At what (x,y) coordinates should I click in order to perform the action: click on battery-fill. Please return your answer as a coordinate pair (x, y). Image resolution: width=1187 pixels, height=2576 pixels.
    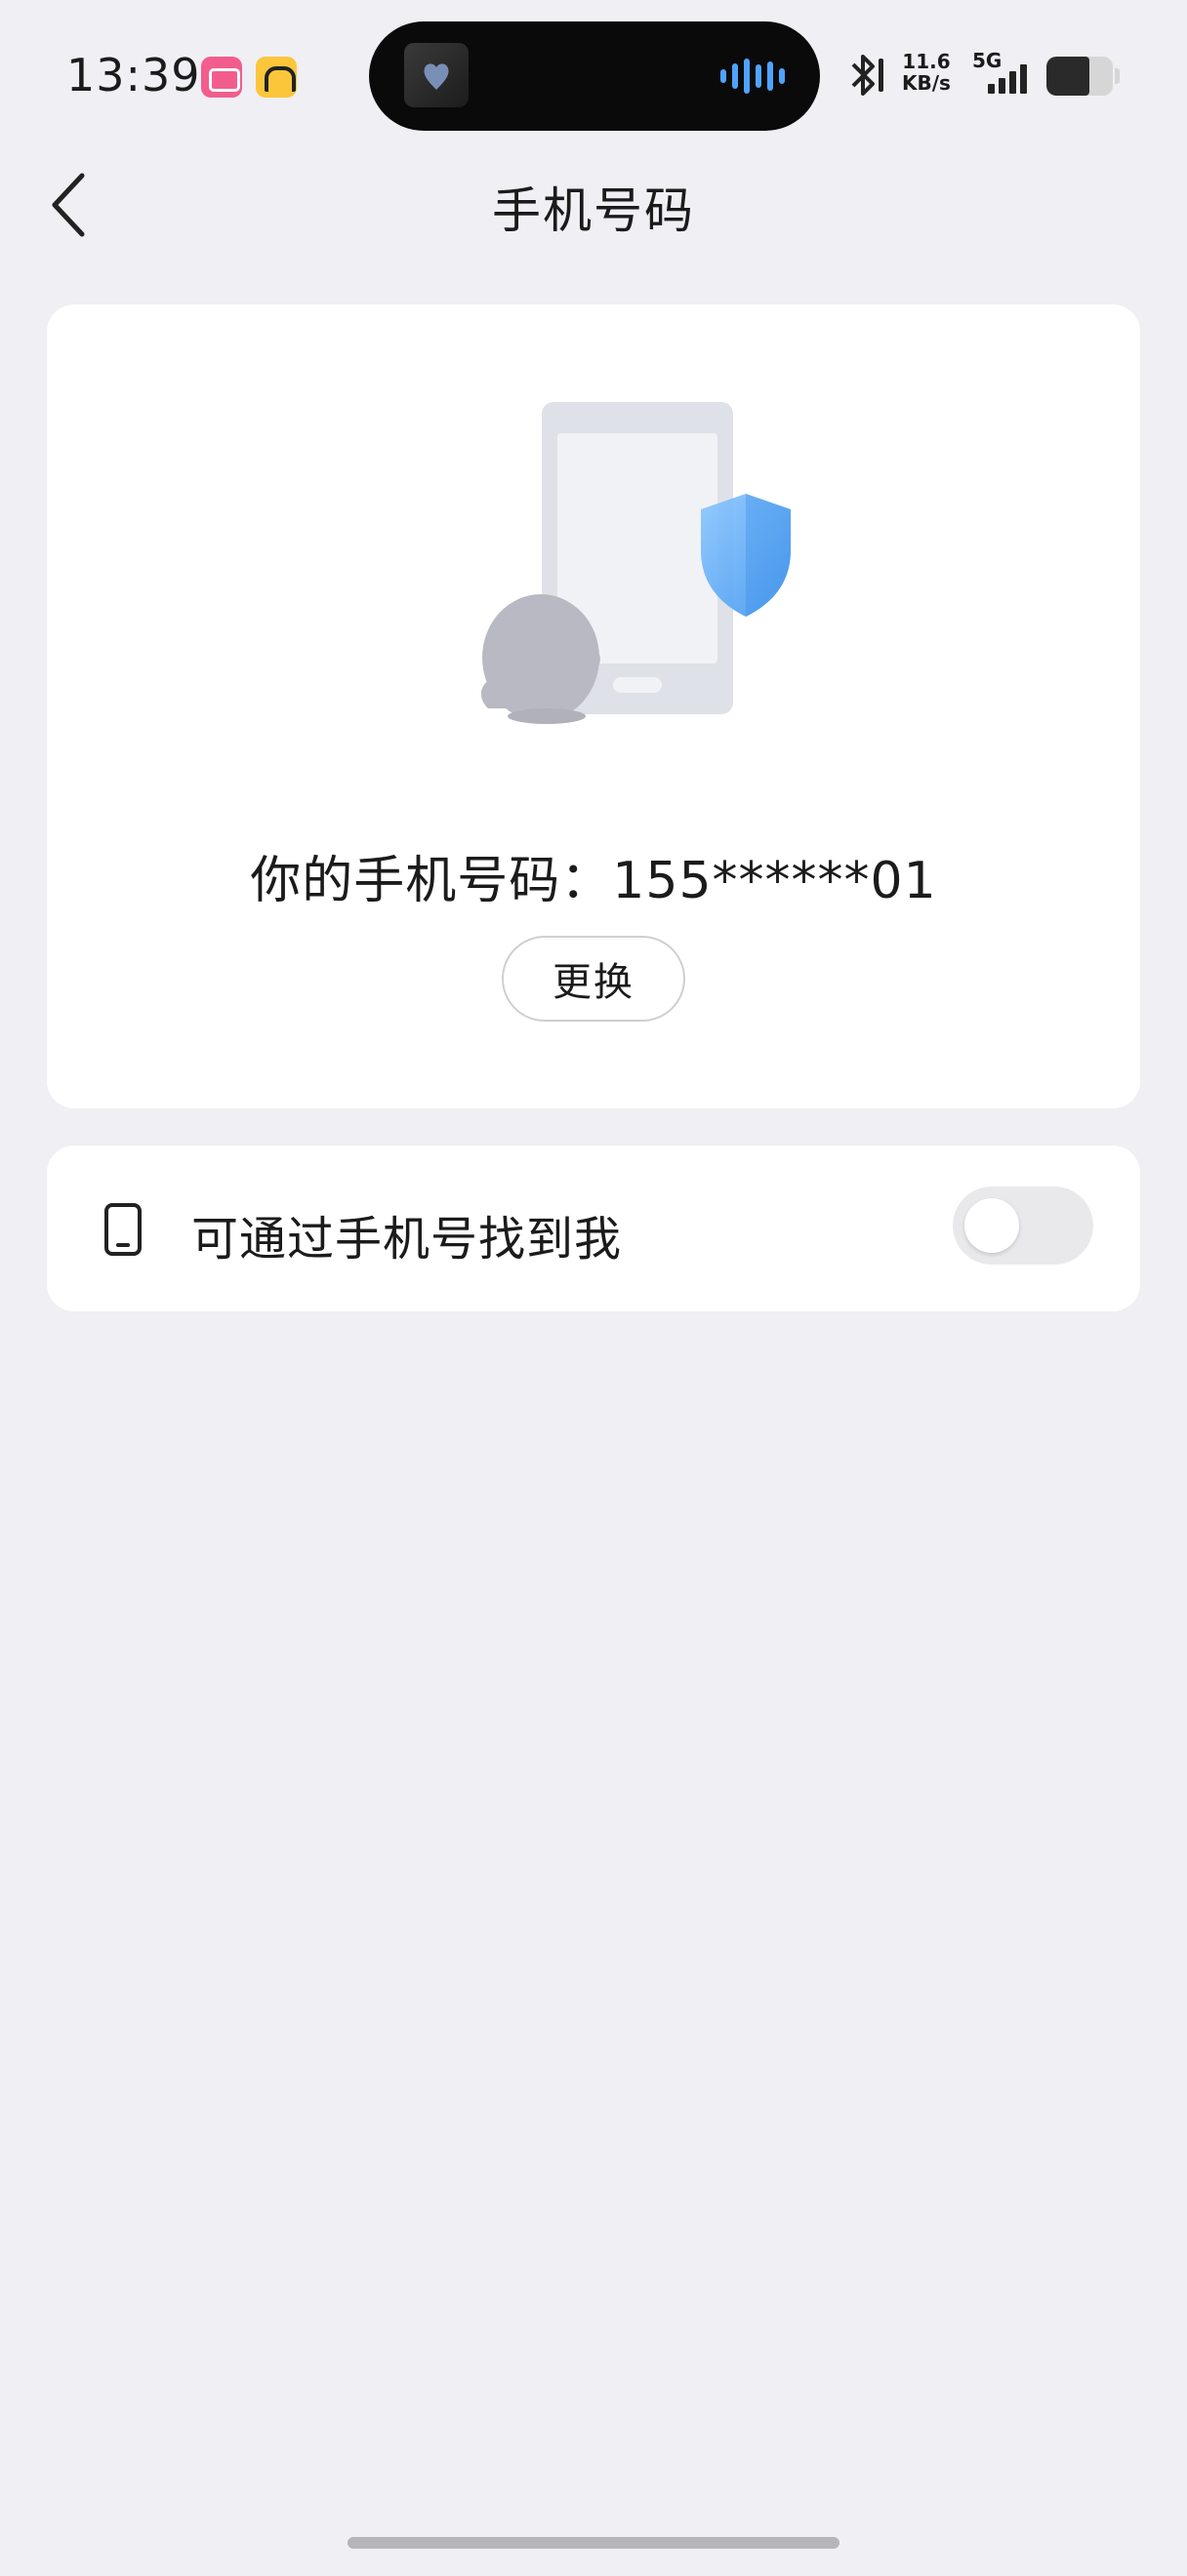
    Looking at the image, I should click on (1068, 76).